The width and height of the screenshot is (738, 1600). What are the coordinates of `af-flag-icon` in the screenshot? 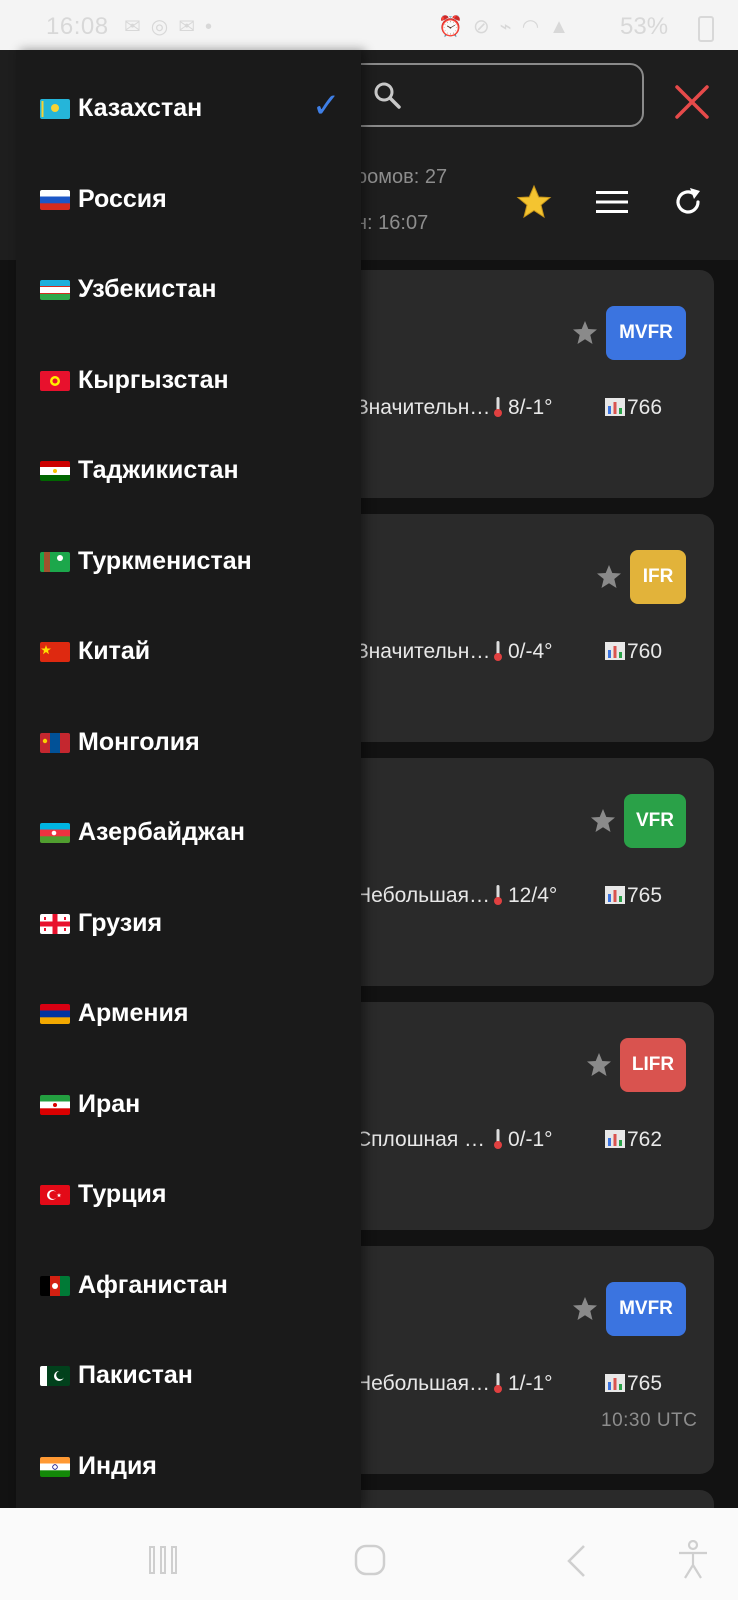 It's located at (55, 1285).